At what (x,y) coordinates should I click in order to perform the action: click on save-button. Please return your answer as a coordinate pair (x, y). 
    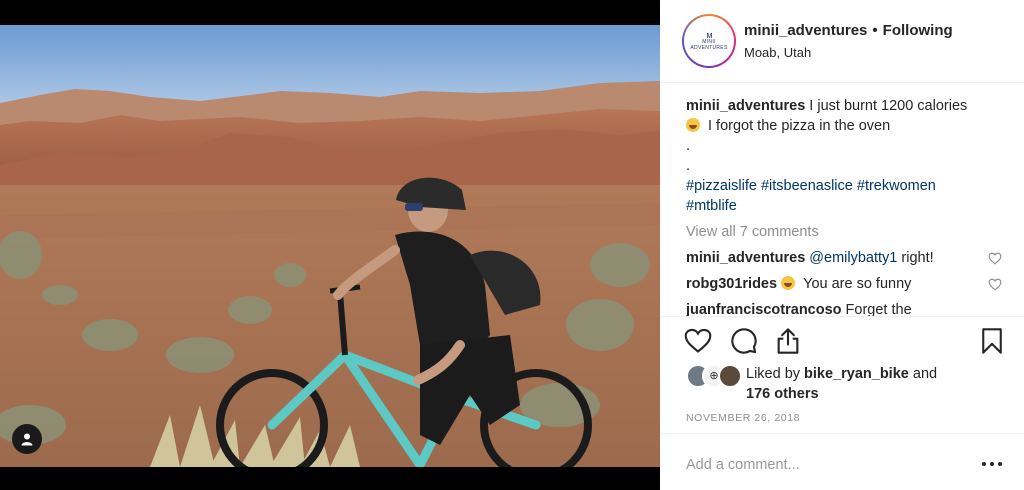
    Looking at the image, I should click on (992, 341).